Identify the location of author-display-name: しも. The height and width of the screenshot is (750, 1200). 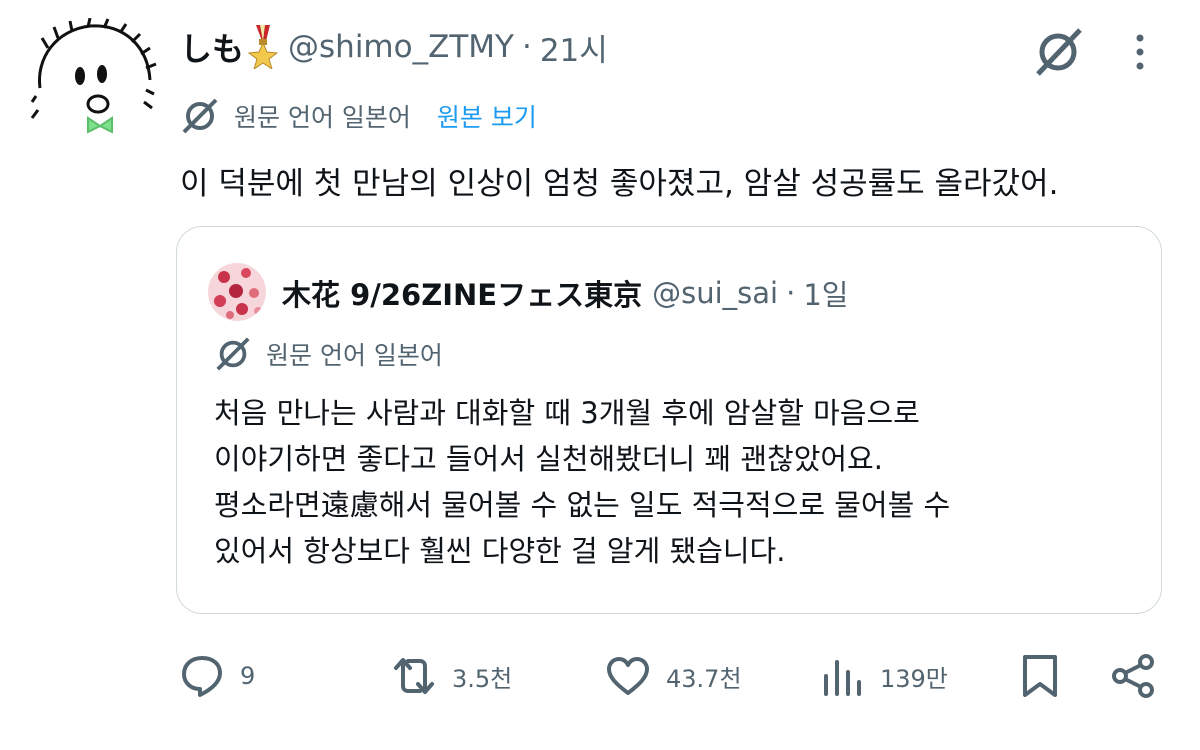
(212, 47).